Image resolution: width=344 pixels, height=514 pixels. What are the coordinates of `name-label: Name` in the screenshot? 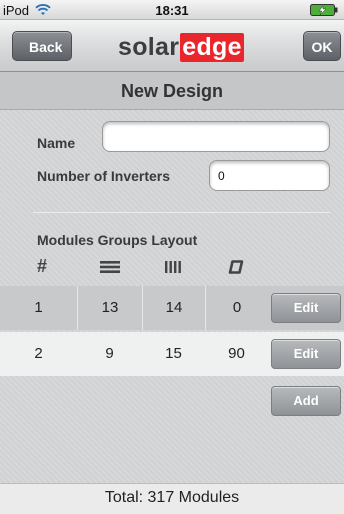 It's located at (56, 143).